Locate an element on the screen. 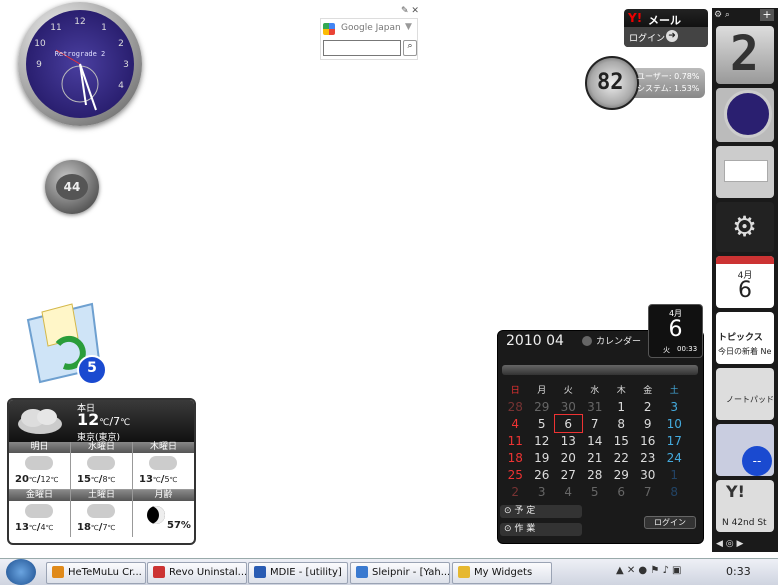  recycle-bin-widget: 5 is located at coordinates (67, 344).